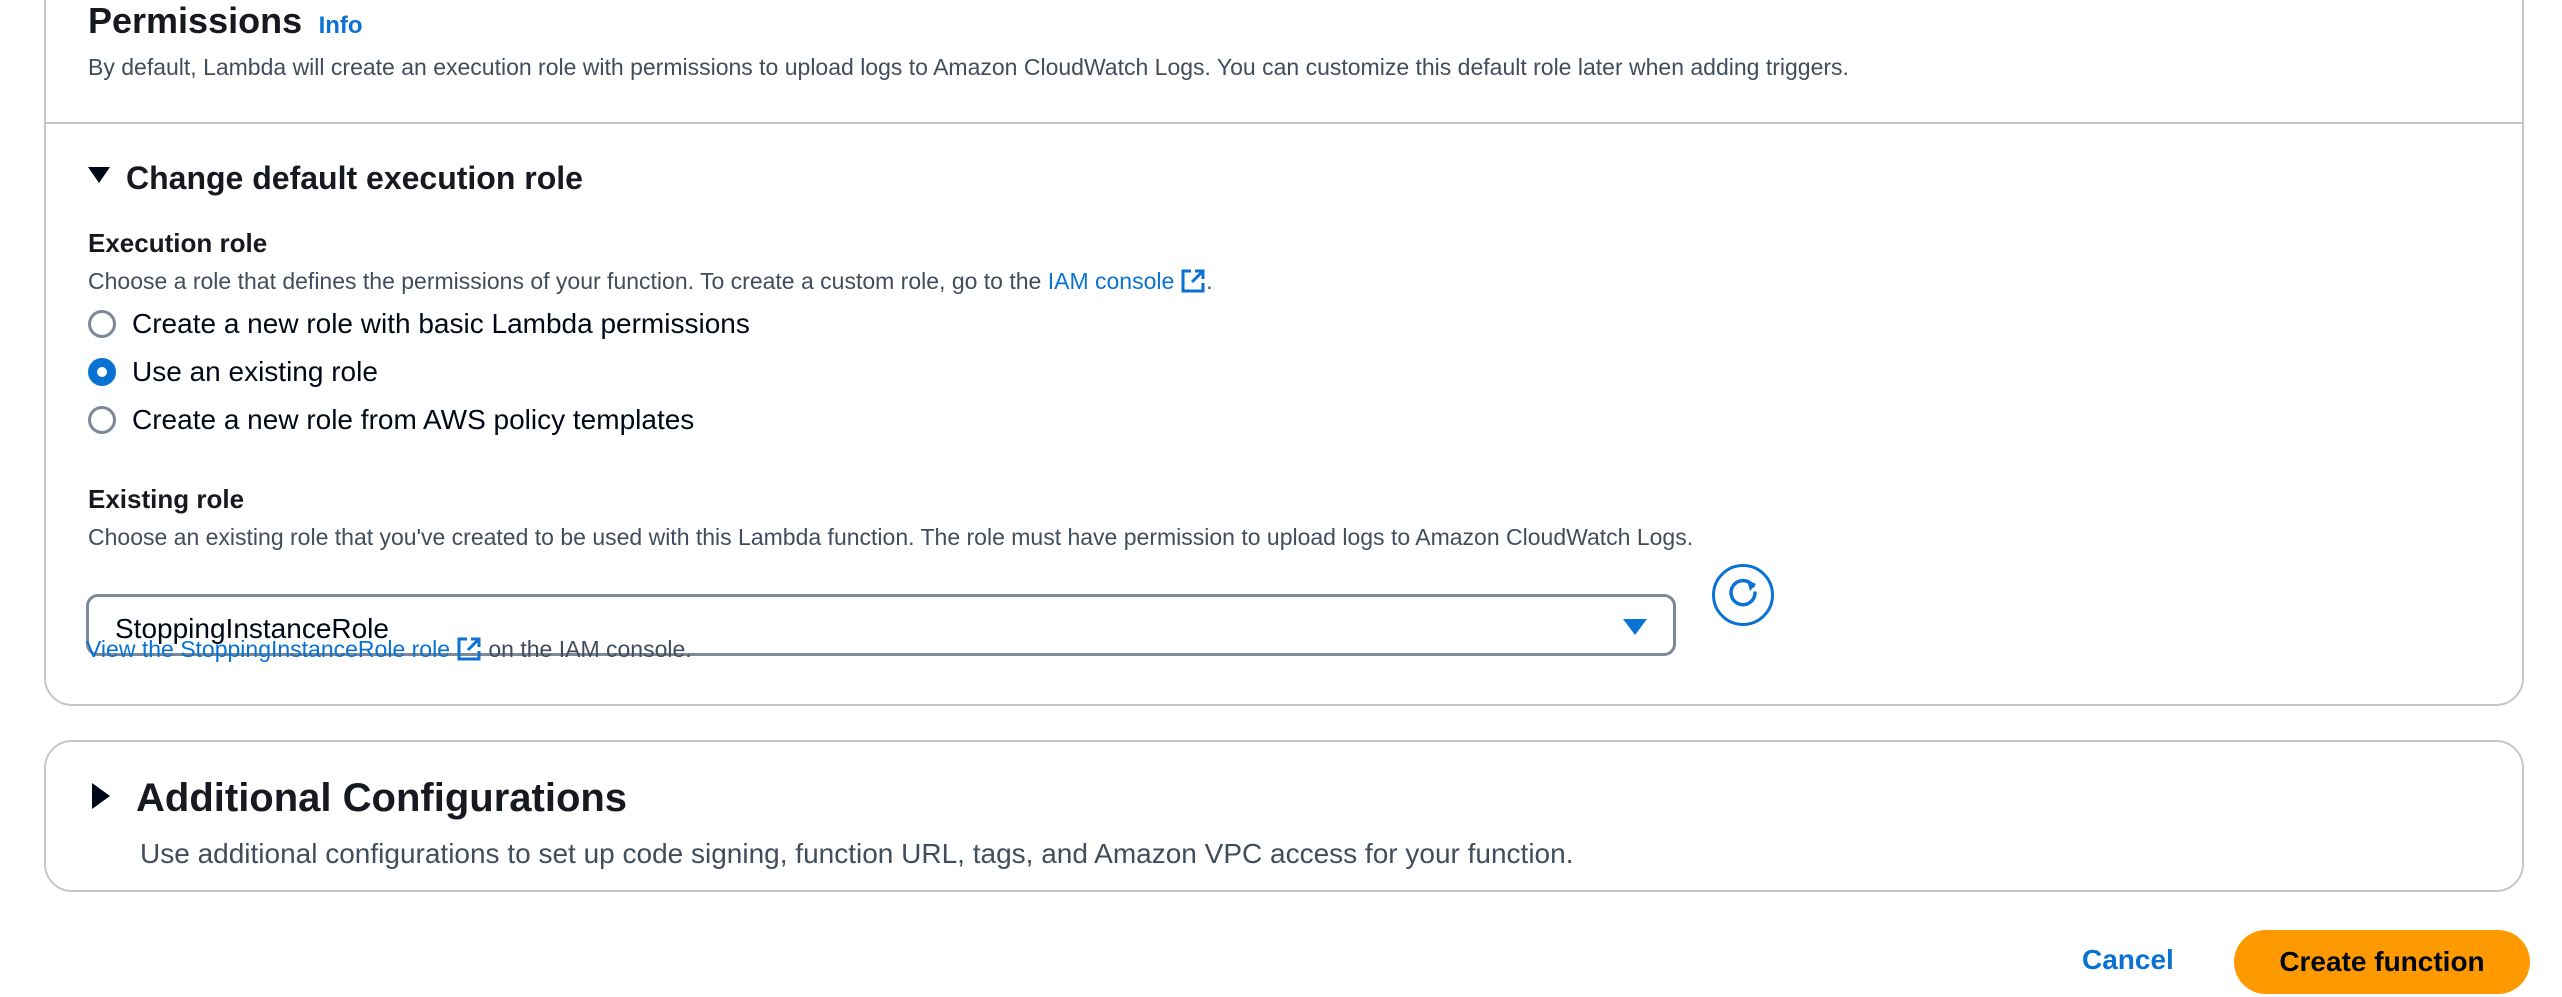 The width and height of the screenshot is (2562, 997). Describe the element at coordinates (268, 649) in the screenshot. I see `view-role-link: View the StoppingInstanceRole role` at that location.